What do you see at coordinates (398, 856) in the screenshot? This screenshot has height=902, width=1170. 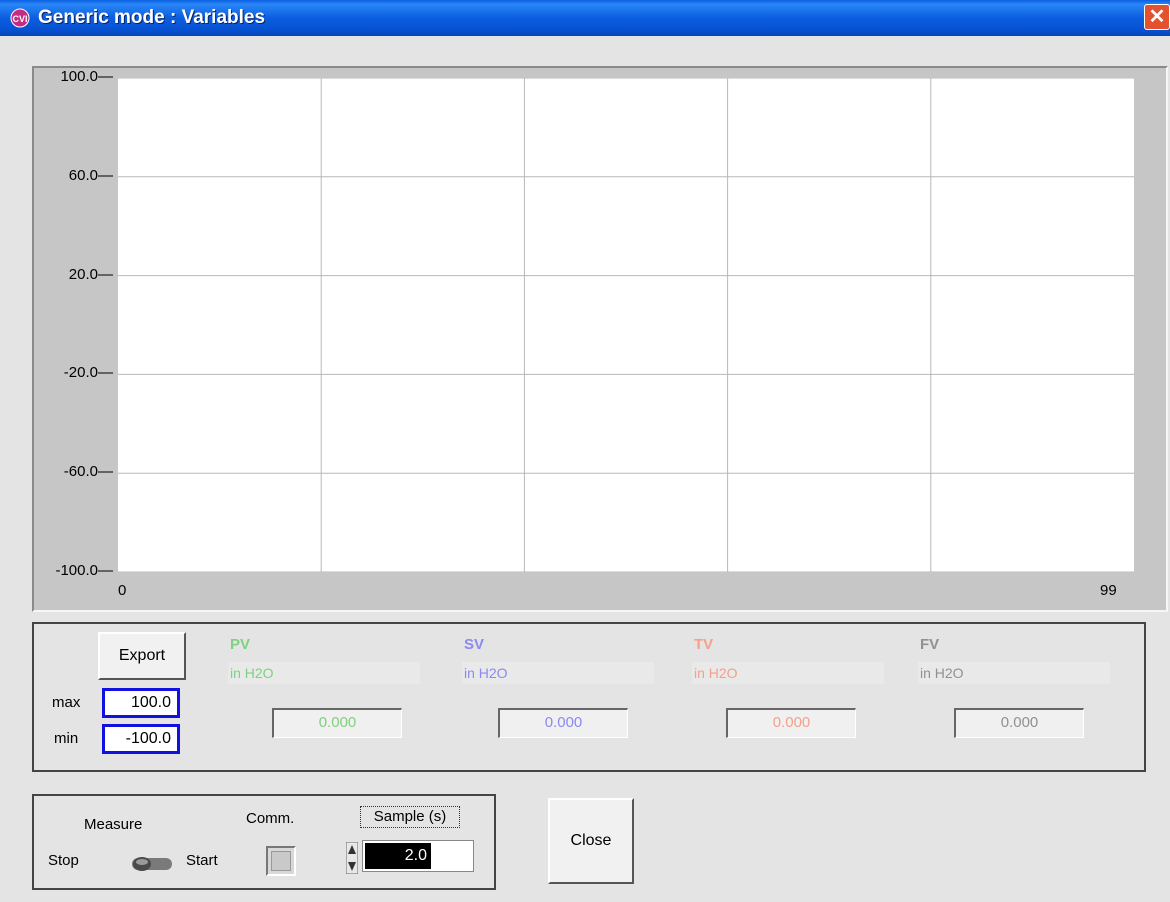 I see `sample-value: 2.0` at bounding box center [398, 856].